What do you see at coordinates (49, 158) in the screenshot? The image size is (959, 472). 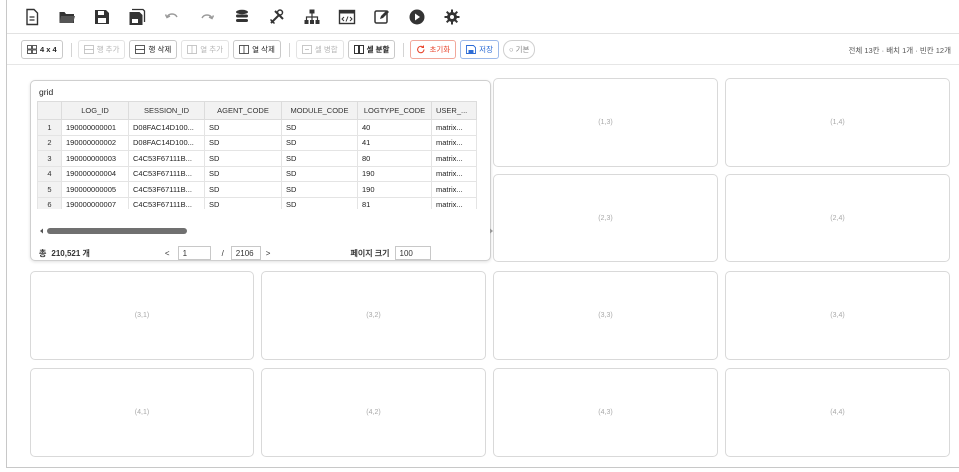 I see `row-number: 3` at bounding box center [49, 158].